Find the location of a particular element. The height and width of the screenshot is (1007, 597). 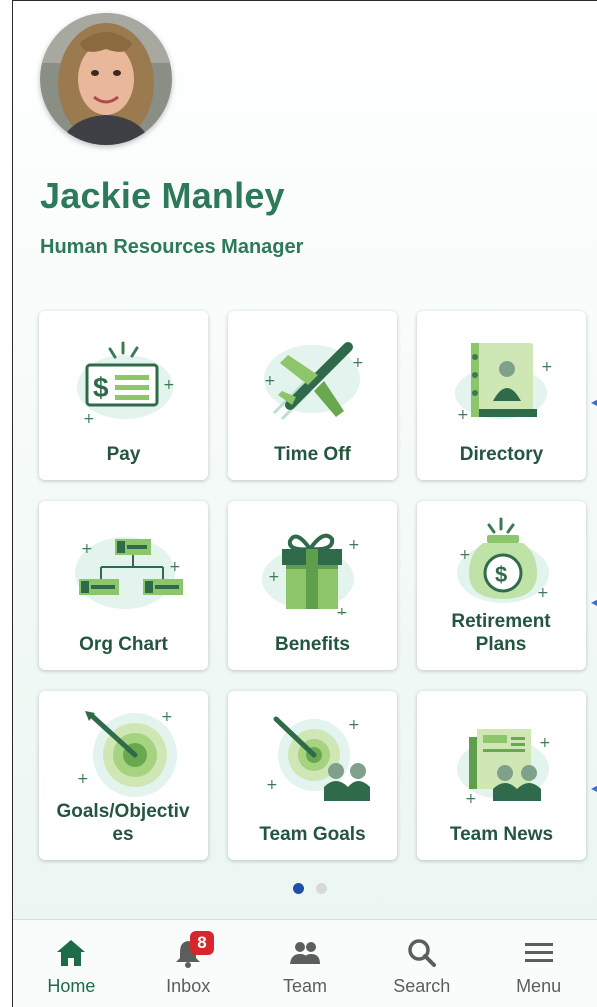

team-news-icon: + + is located at coordinates (504, 767).